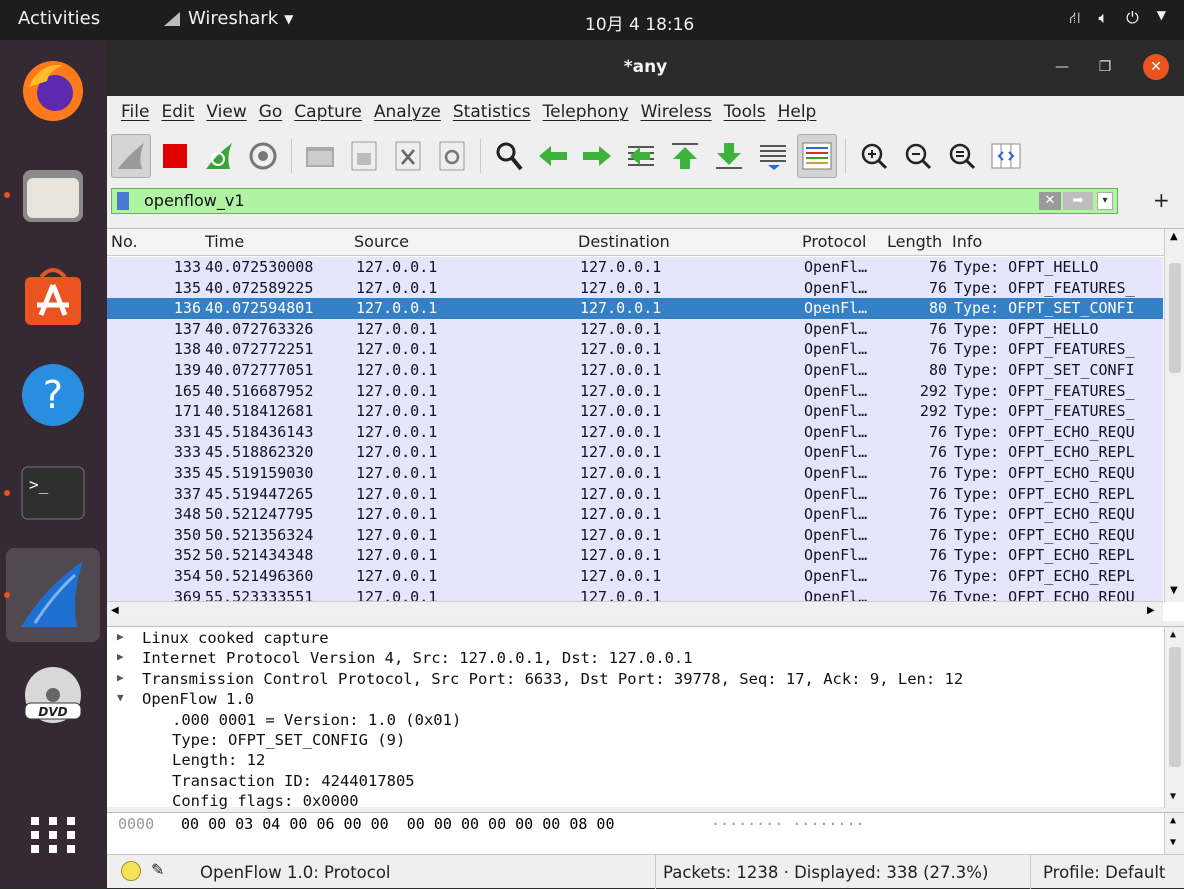  I want to click on column-header-length: Length, so click(918, 241).